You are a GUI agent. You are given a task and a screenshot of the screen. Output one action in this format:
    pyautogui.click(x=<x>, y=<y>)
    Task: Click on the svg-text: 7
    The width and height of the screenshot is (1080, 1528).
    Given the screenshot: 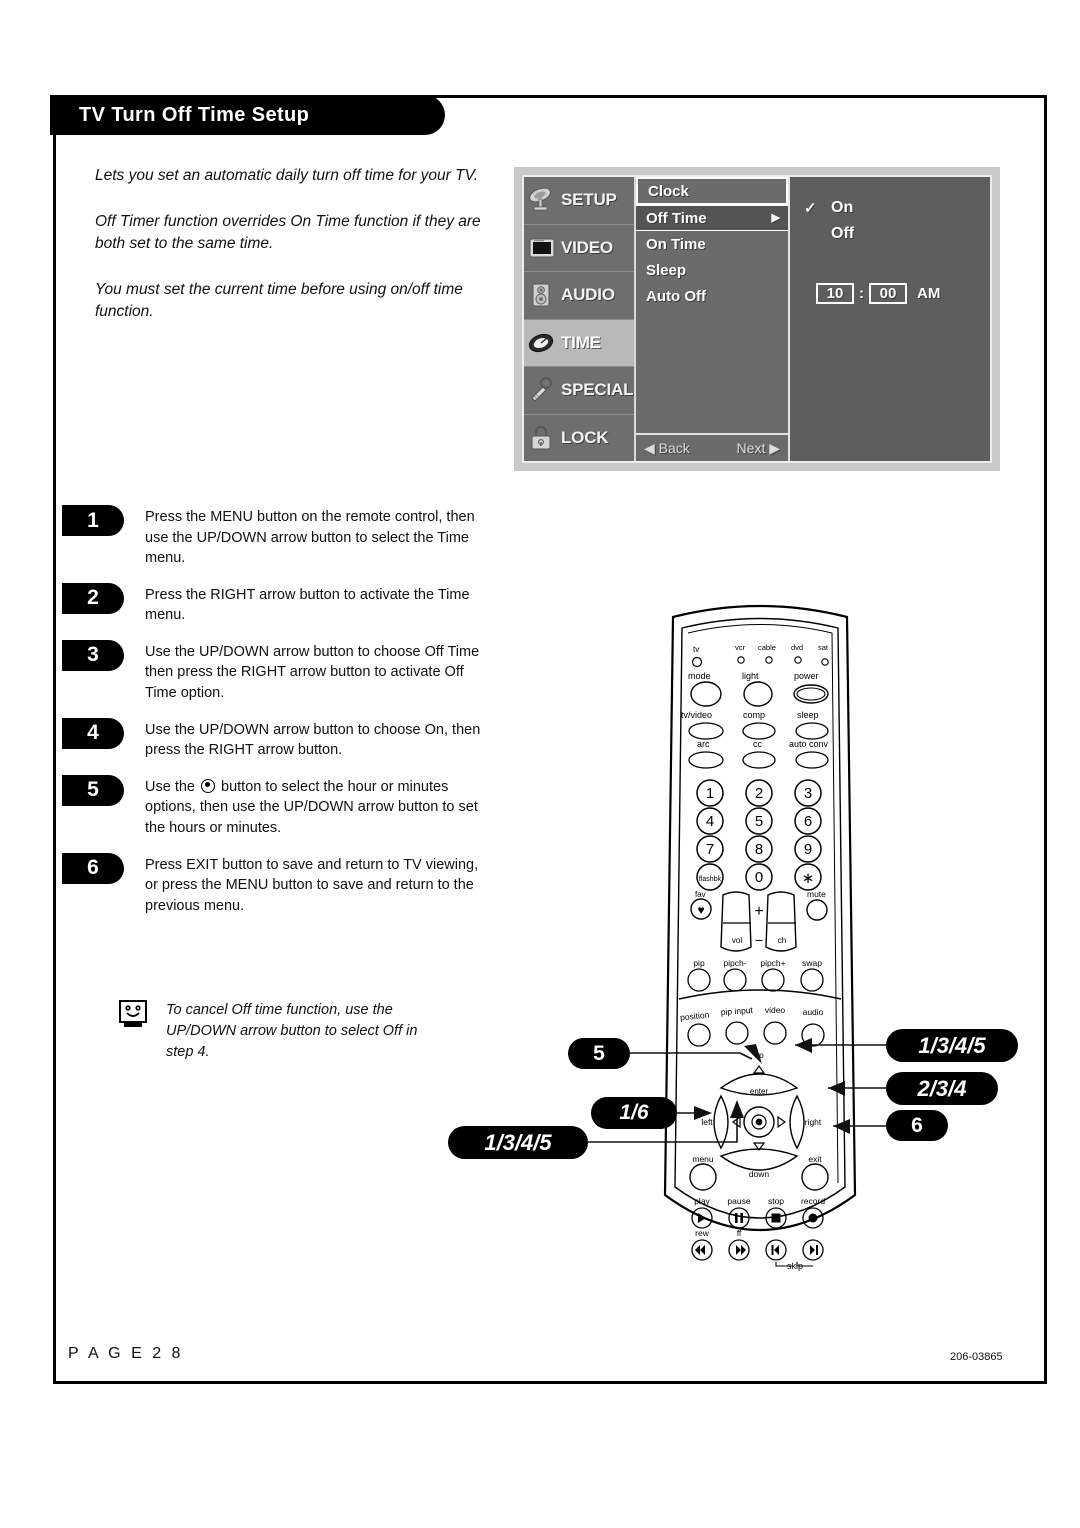 What is the action you would take?
    pyautogui.click(x=710, y=849)
    